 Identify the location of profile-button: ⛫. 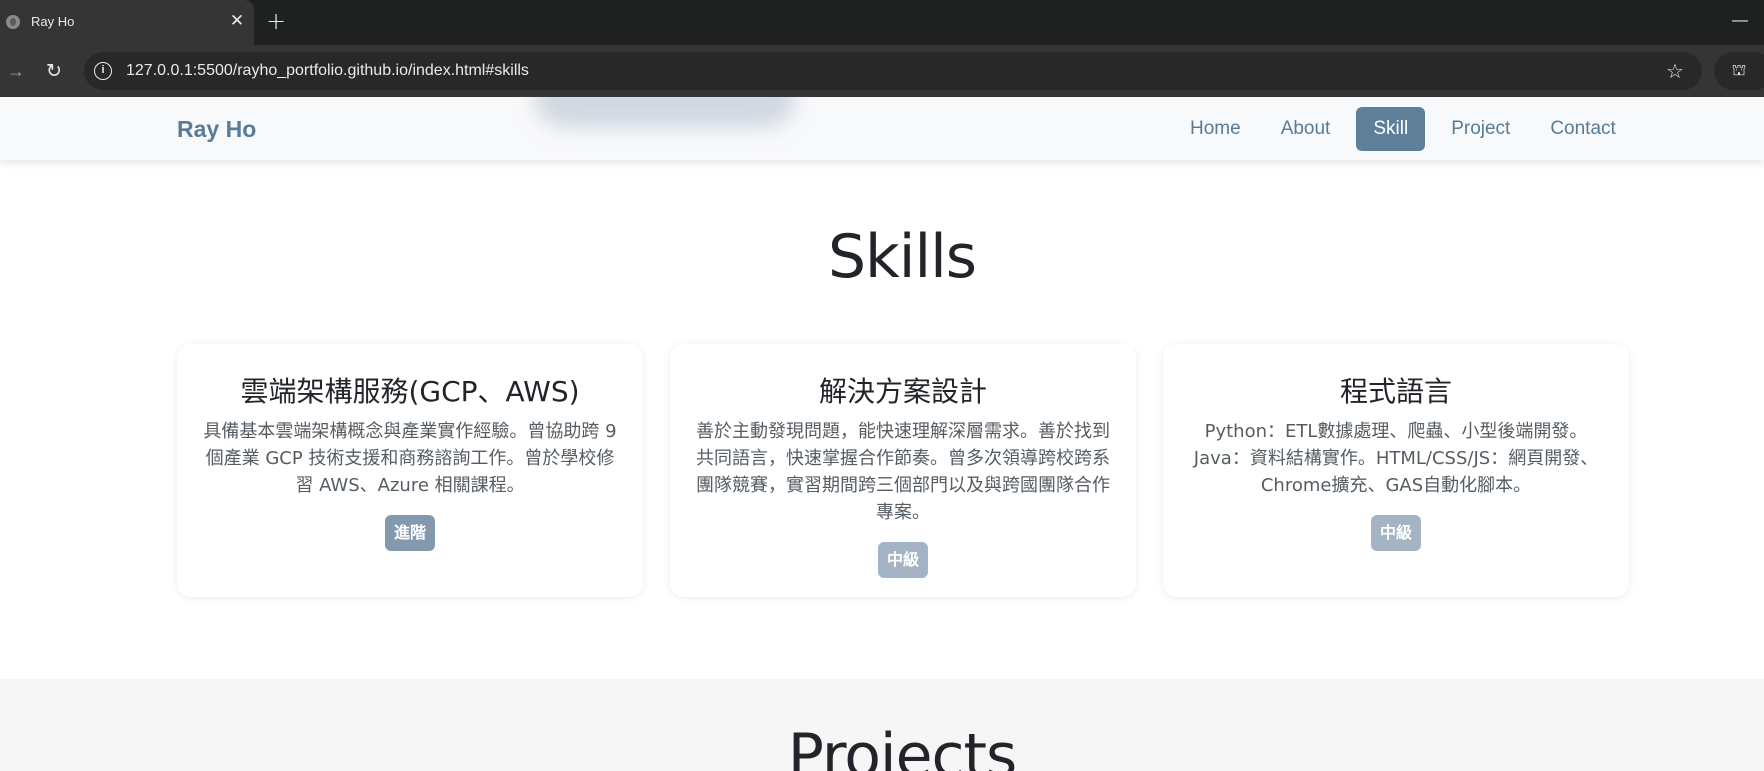
(1739, 71).